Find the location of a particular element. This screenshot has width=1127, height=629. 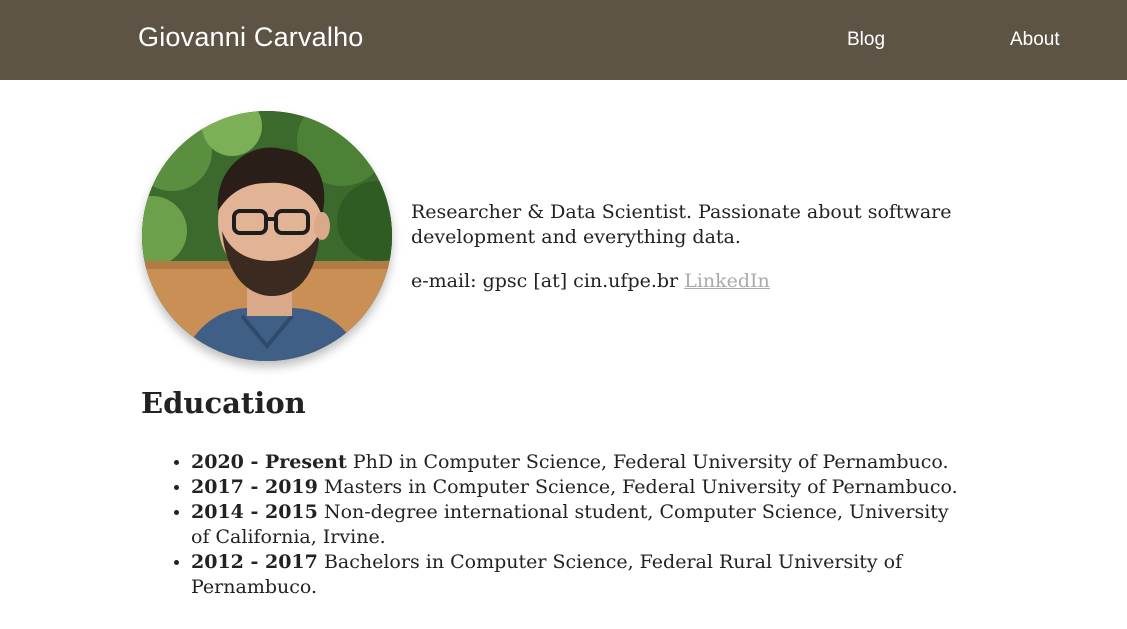

site-title-link: Giovanni Carvalho is located at coordinates (251, 37).